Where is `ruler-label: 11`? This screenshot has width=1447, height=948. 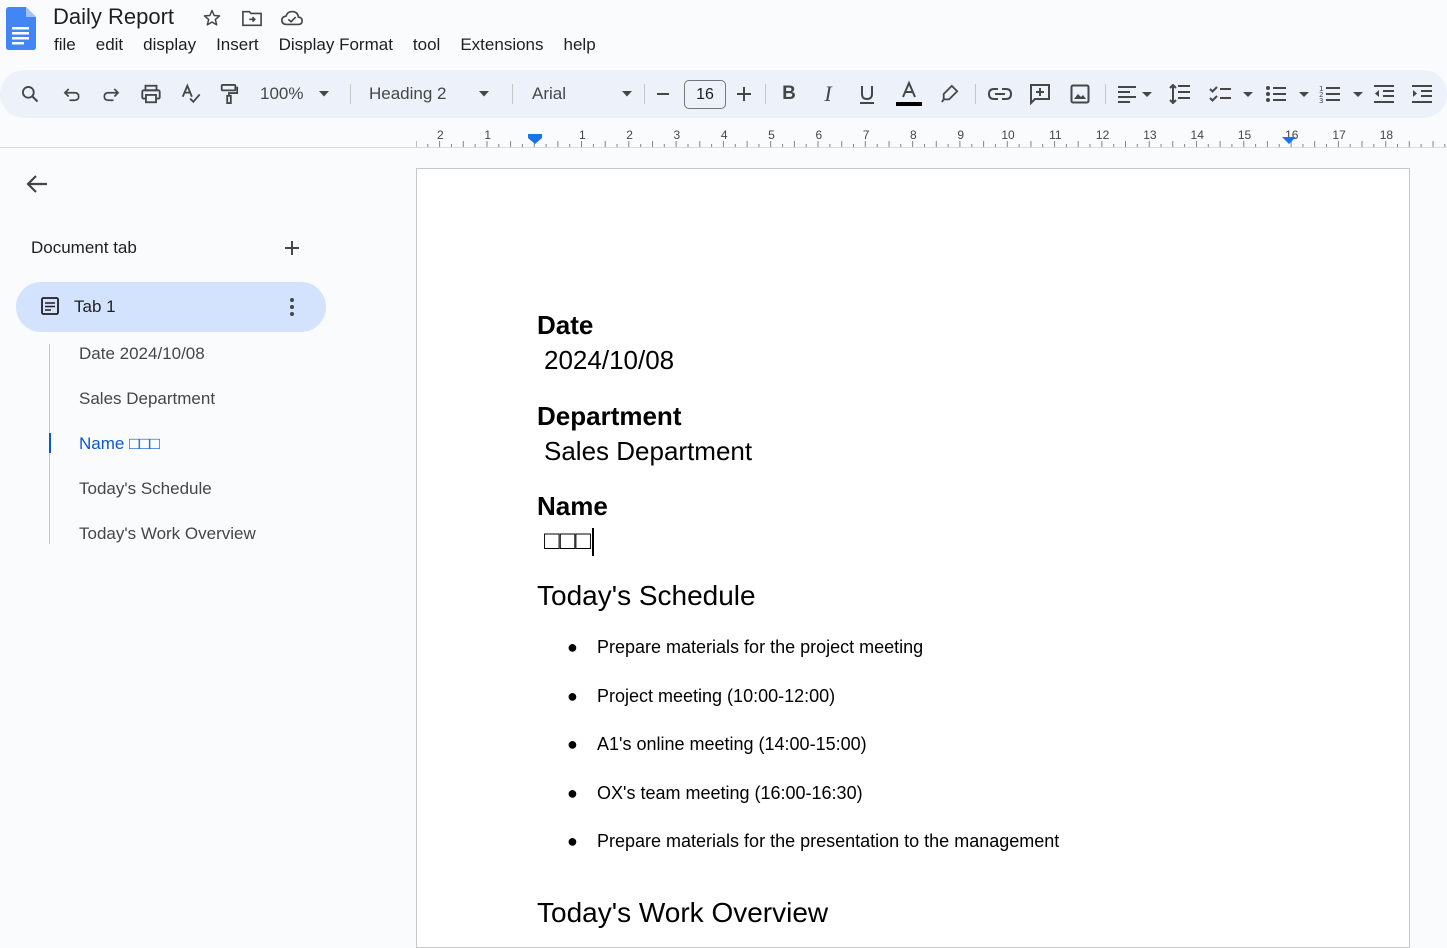
ruler-label: 11 is located at coordinates (1055, 135).